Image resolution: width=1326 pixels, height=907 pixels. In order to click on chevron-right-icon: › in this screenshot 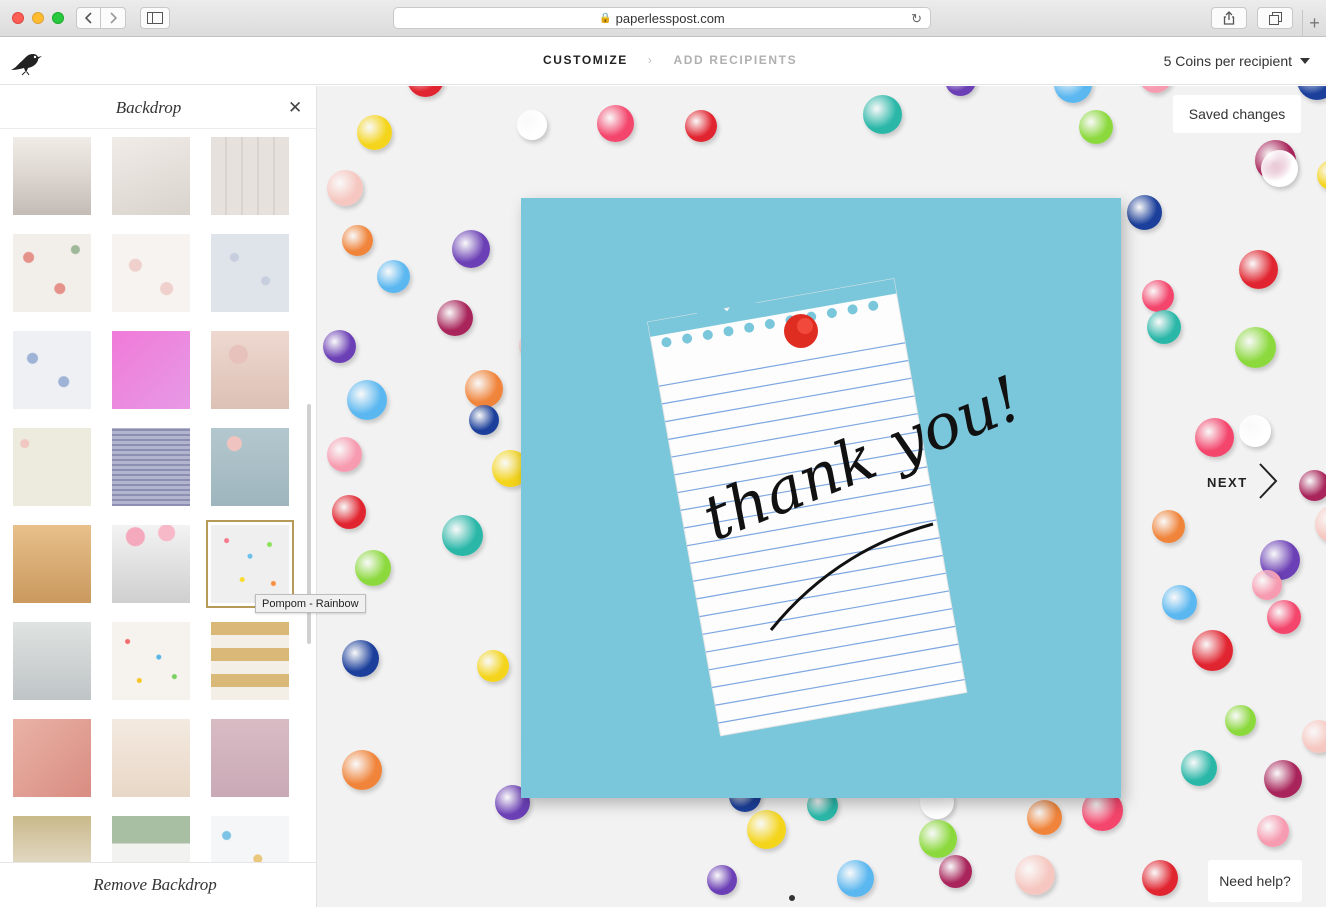, I will do `click(650, 60)`.